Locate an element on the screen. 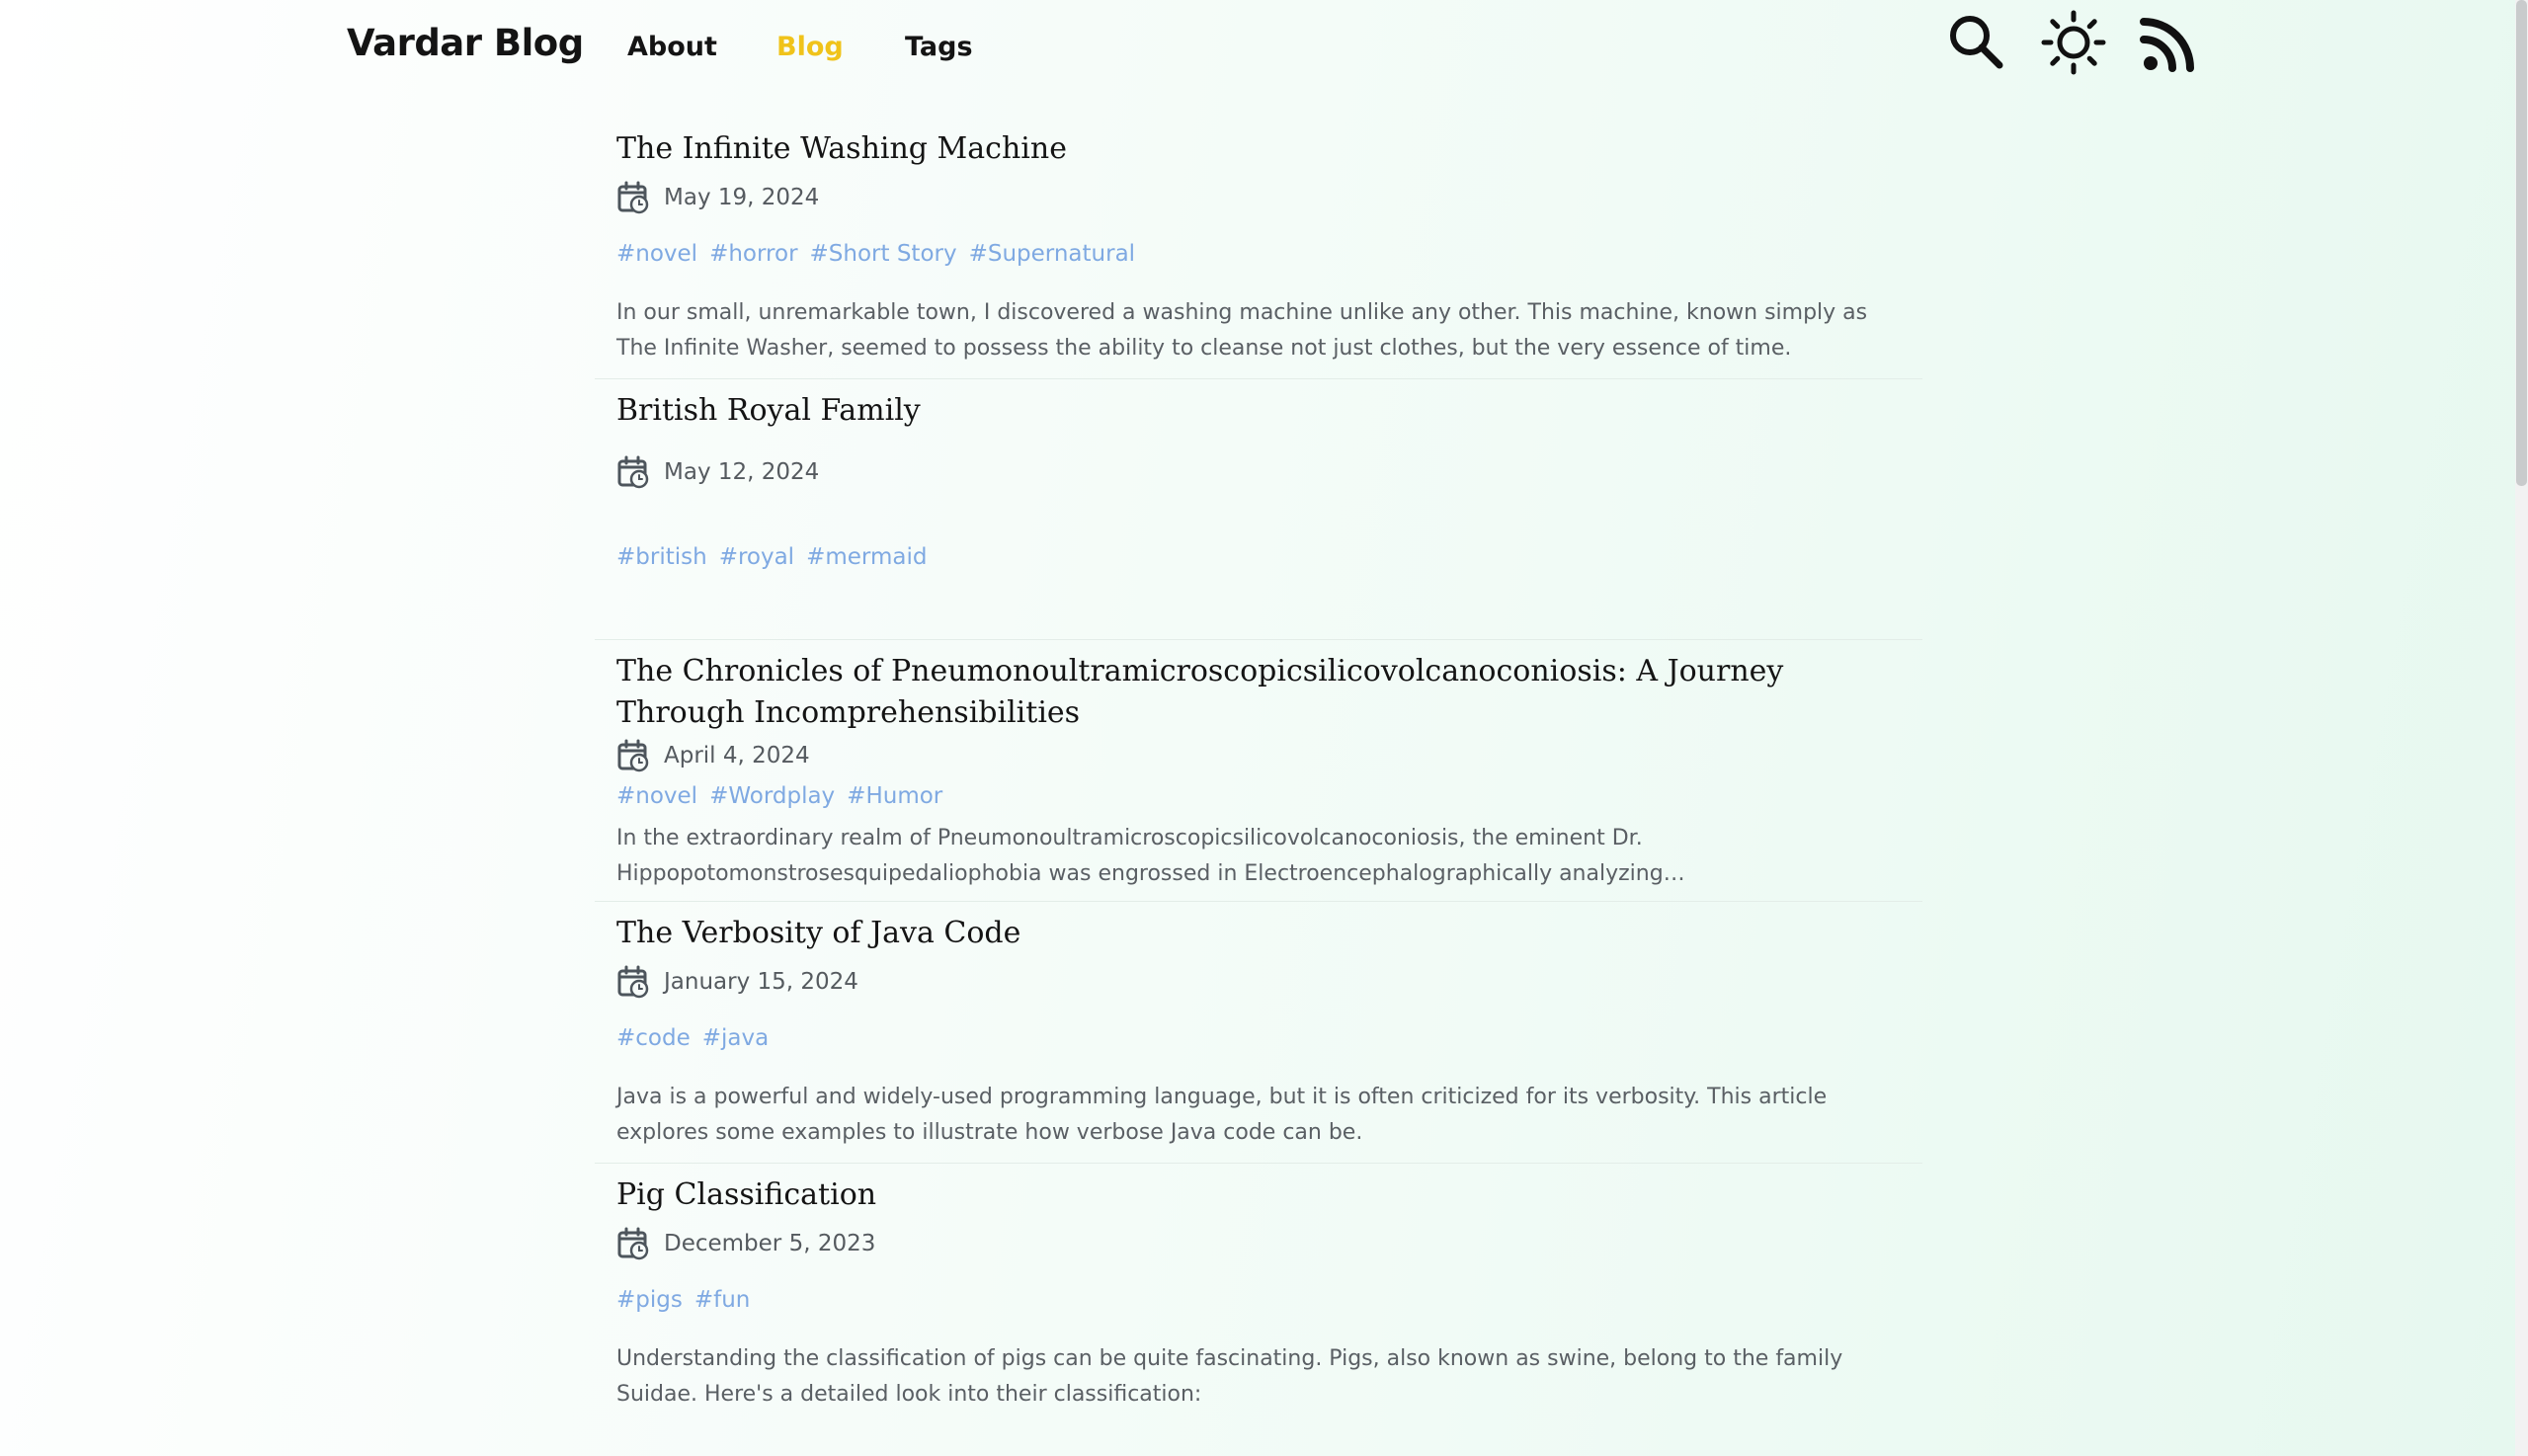  post-date-text: May 12, 2024 is located at coordinates (742, 472).